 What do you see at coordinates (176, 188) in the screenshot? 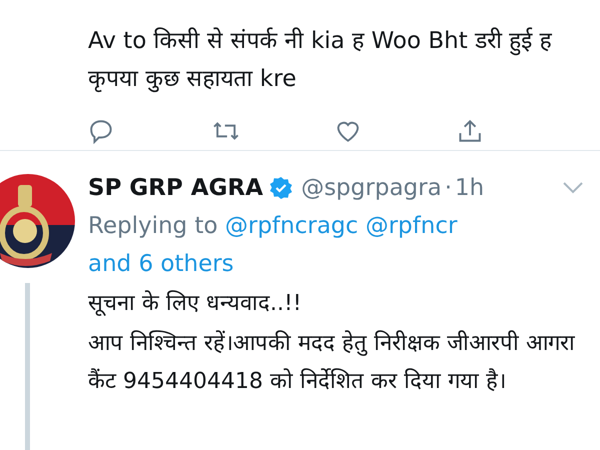
I see `account-name: SP GRP AGRA` at bounding box center [176, 188].